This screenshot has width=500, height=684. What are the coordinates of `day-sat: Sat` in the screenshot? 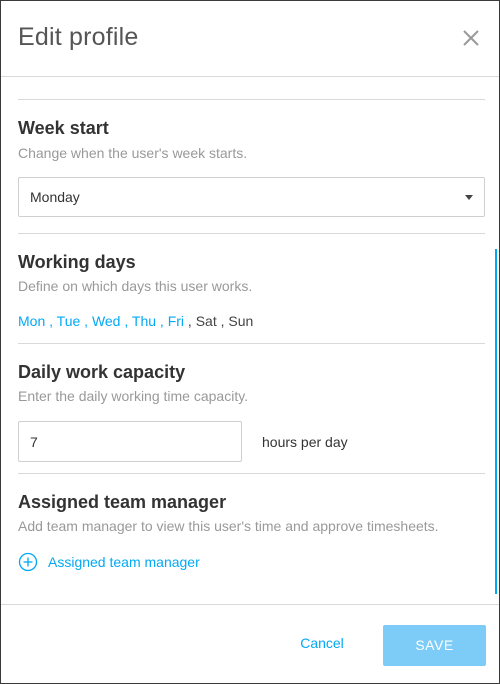 It's located at (206, 321).